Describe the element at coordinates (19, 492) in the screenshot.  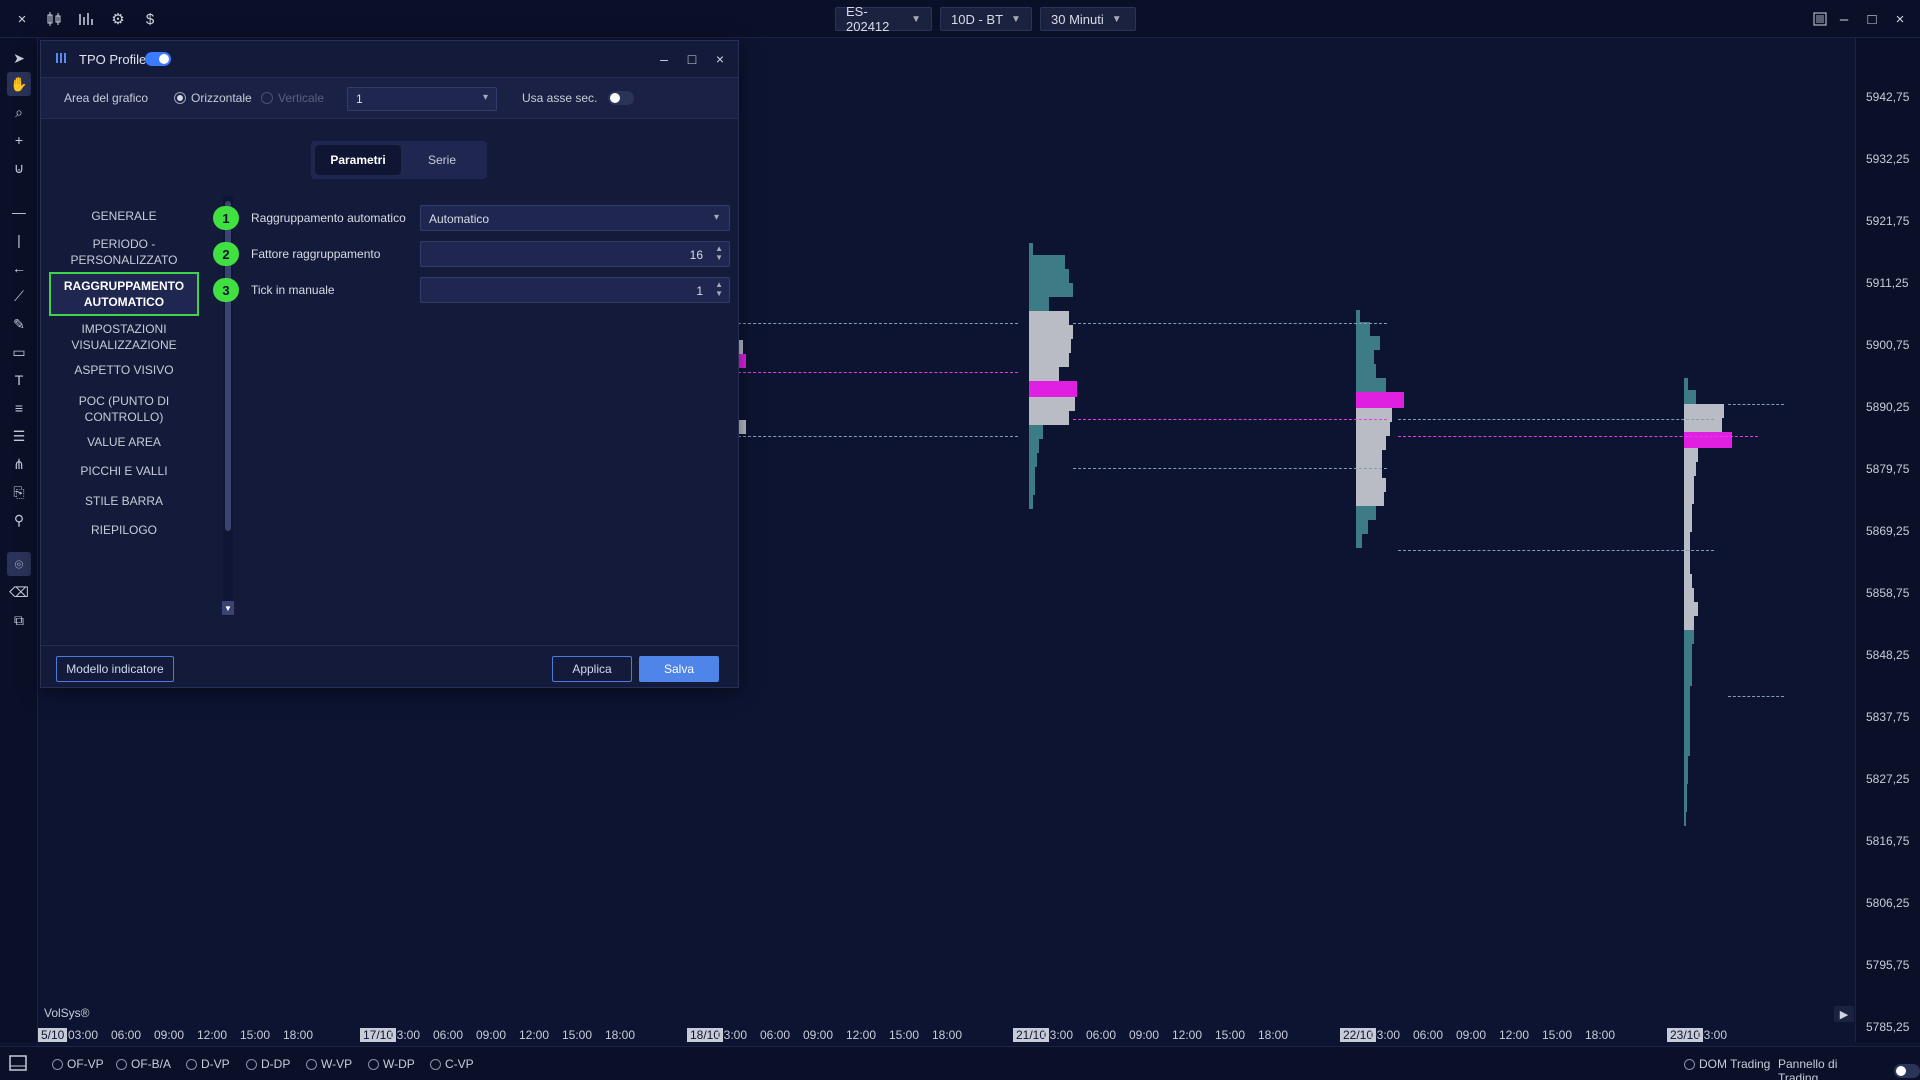
I see `template-icon: ⎘` at that location.